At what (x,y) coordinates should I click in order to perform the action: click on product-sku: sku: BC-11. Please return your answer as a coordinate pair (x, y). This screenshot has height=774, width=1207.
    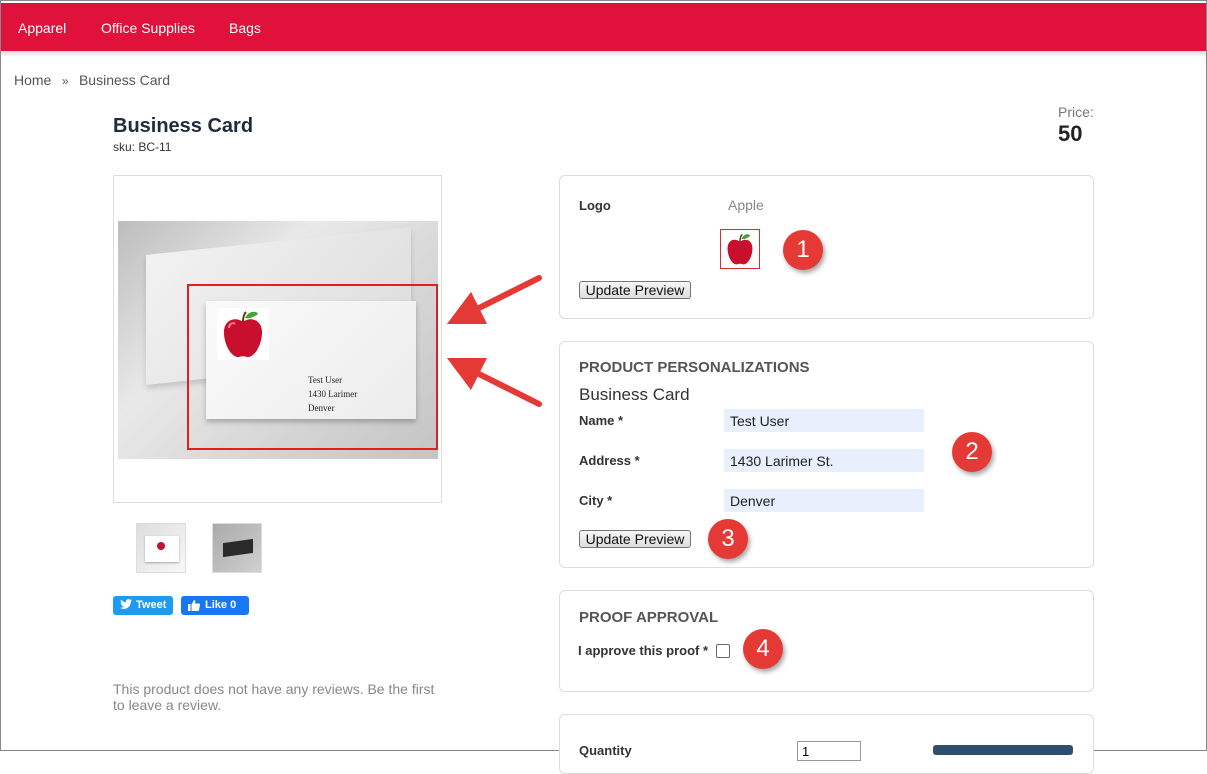
    Looking at the image, I should click on (142, 147).